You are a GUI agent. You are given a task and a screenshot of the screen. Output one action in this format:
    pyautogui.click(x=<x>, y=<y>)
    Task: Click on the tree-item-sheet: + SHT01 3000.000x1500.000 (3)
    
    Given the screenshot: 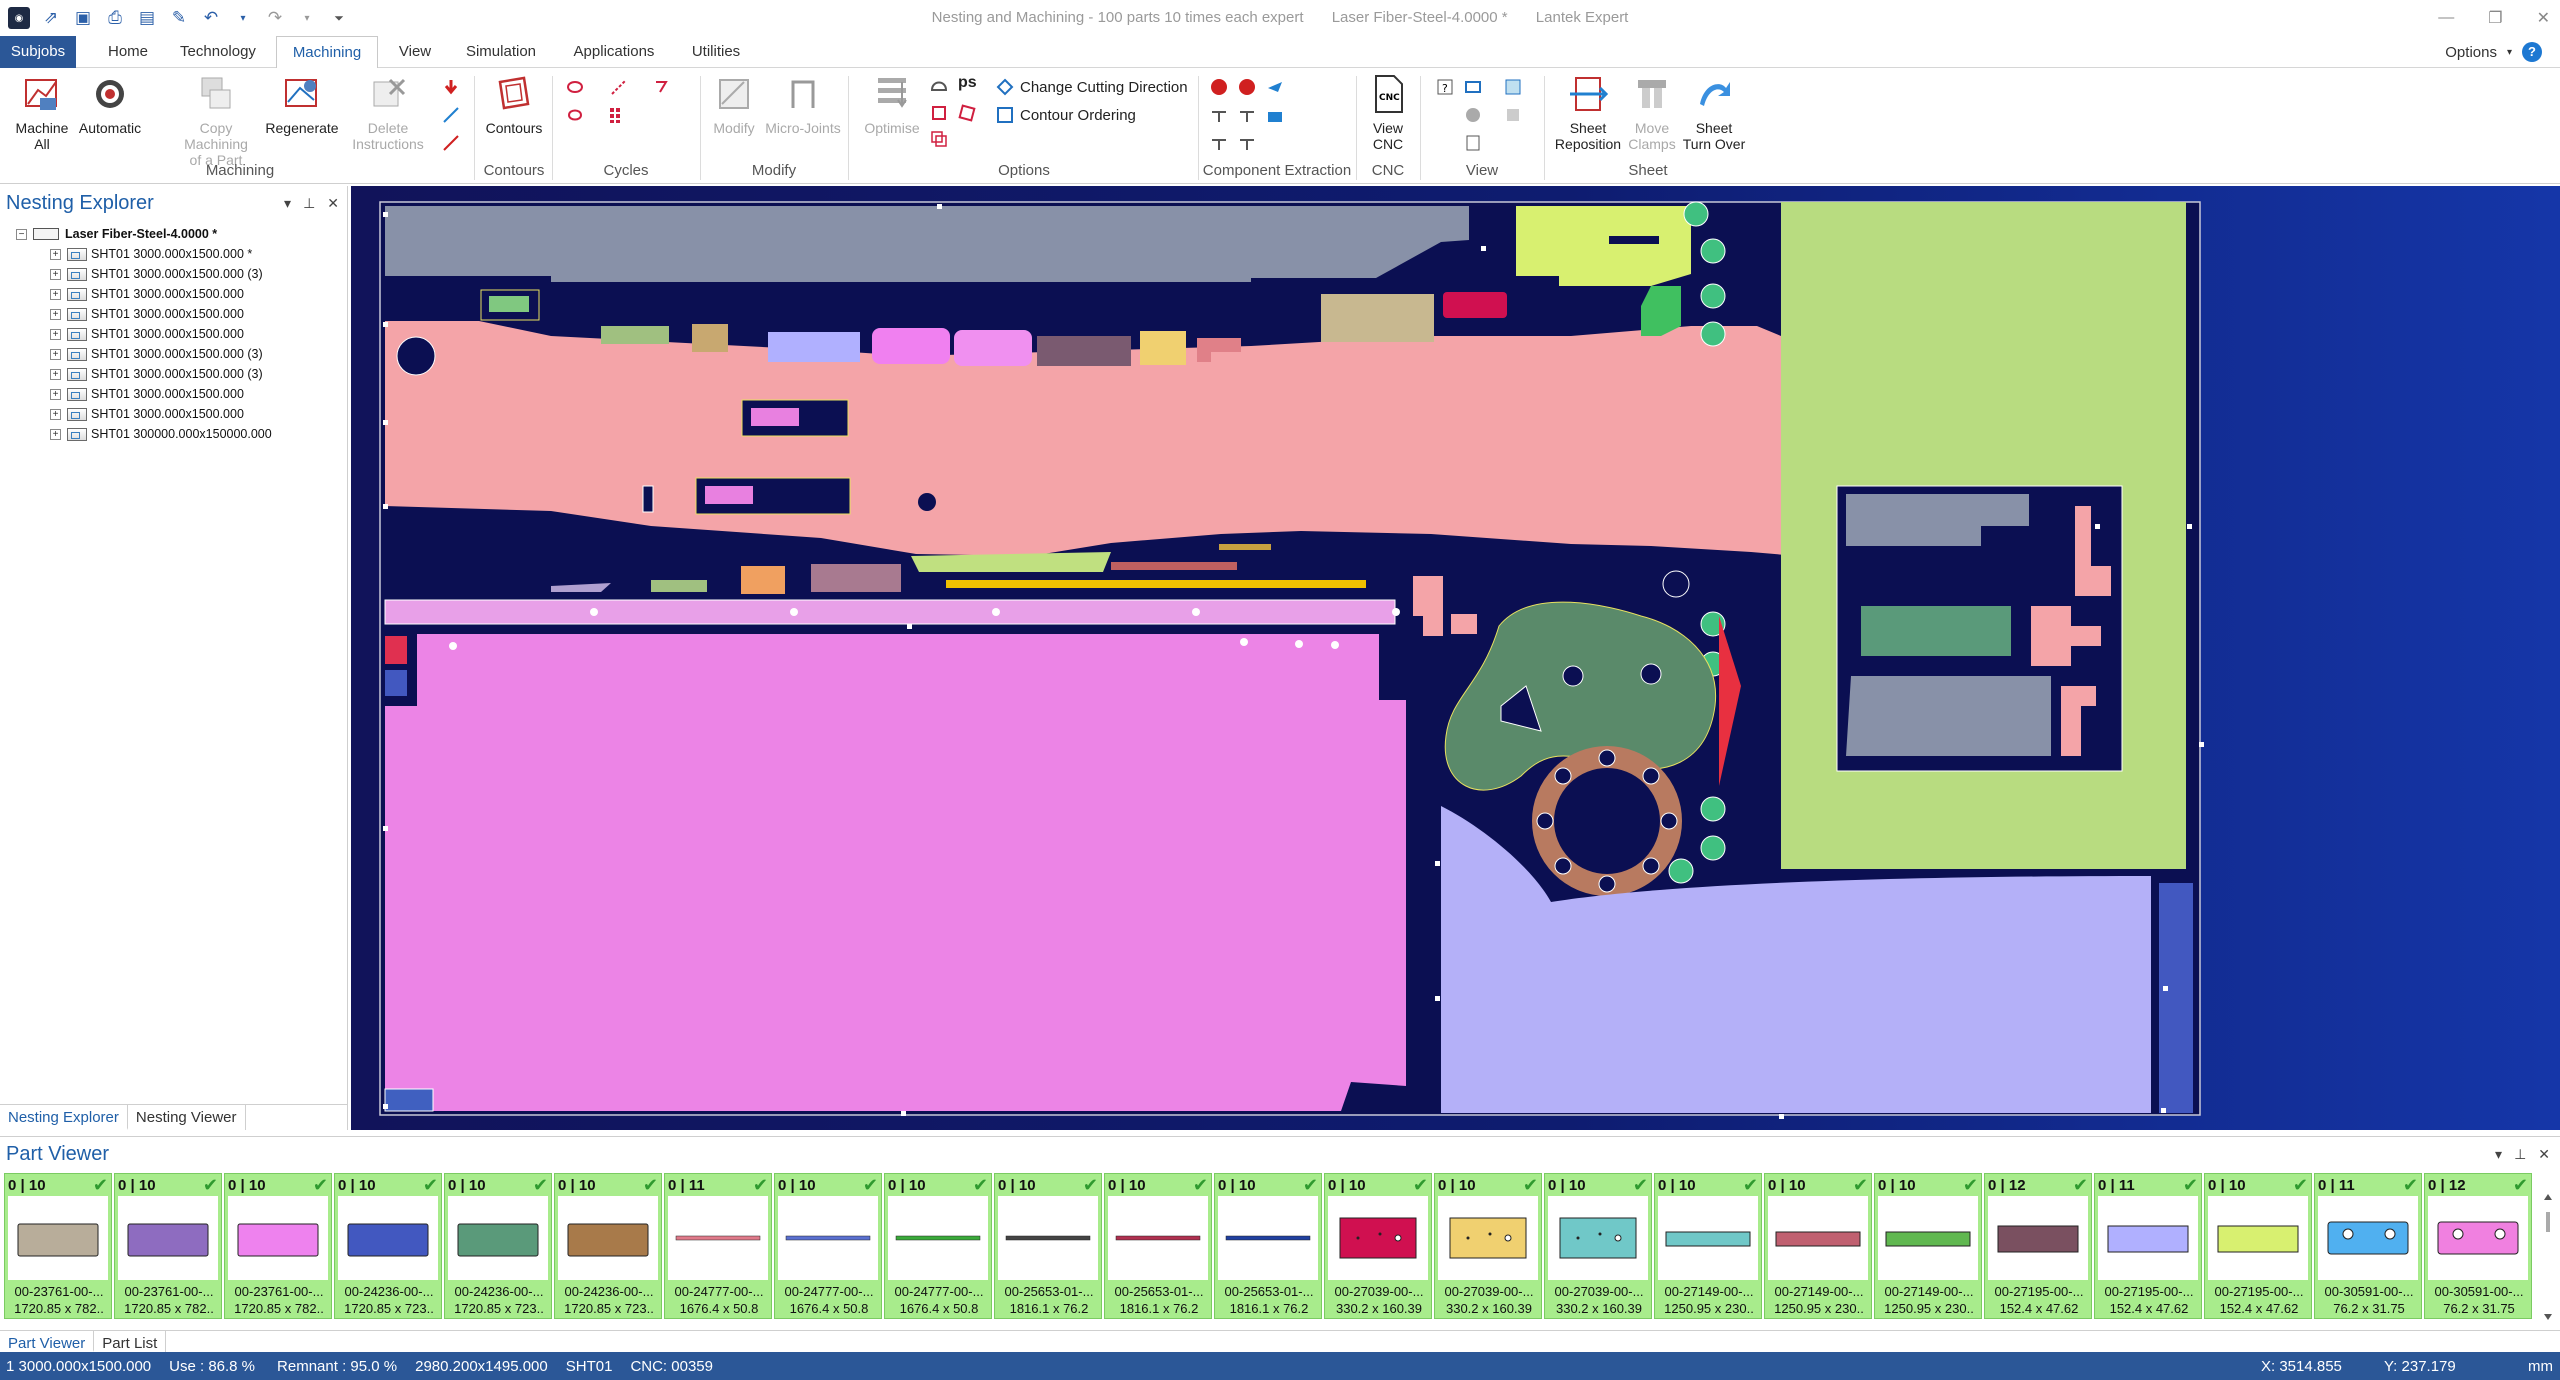 What is the action you would take?
    pyautogui.click(x=174, y=374)
    